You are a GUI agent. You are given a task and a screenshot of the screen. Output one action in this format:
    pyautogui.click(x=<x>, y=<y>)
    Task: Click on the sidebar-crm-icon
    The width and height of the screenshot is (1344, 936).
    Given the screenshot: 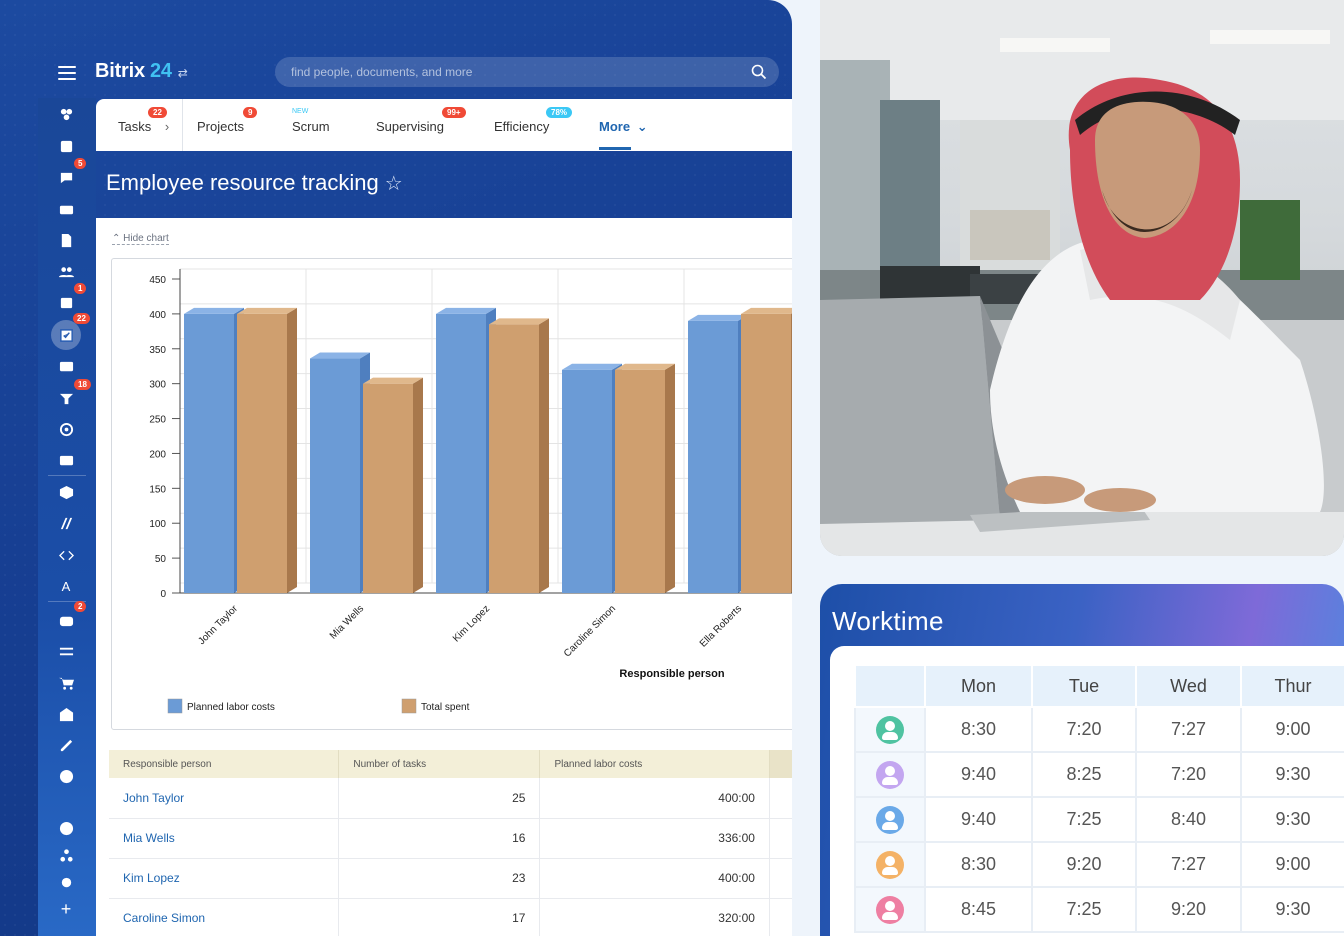 What is the action you would take?
    pyautogui.click(x=66, y=366)
    